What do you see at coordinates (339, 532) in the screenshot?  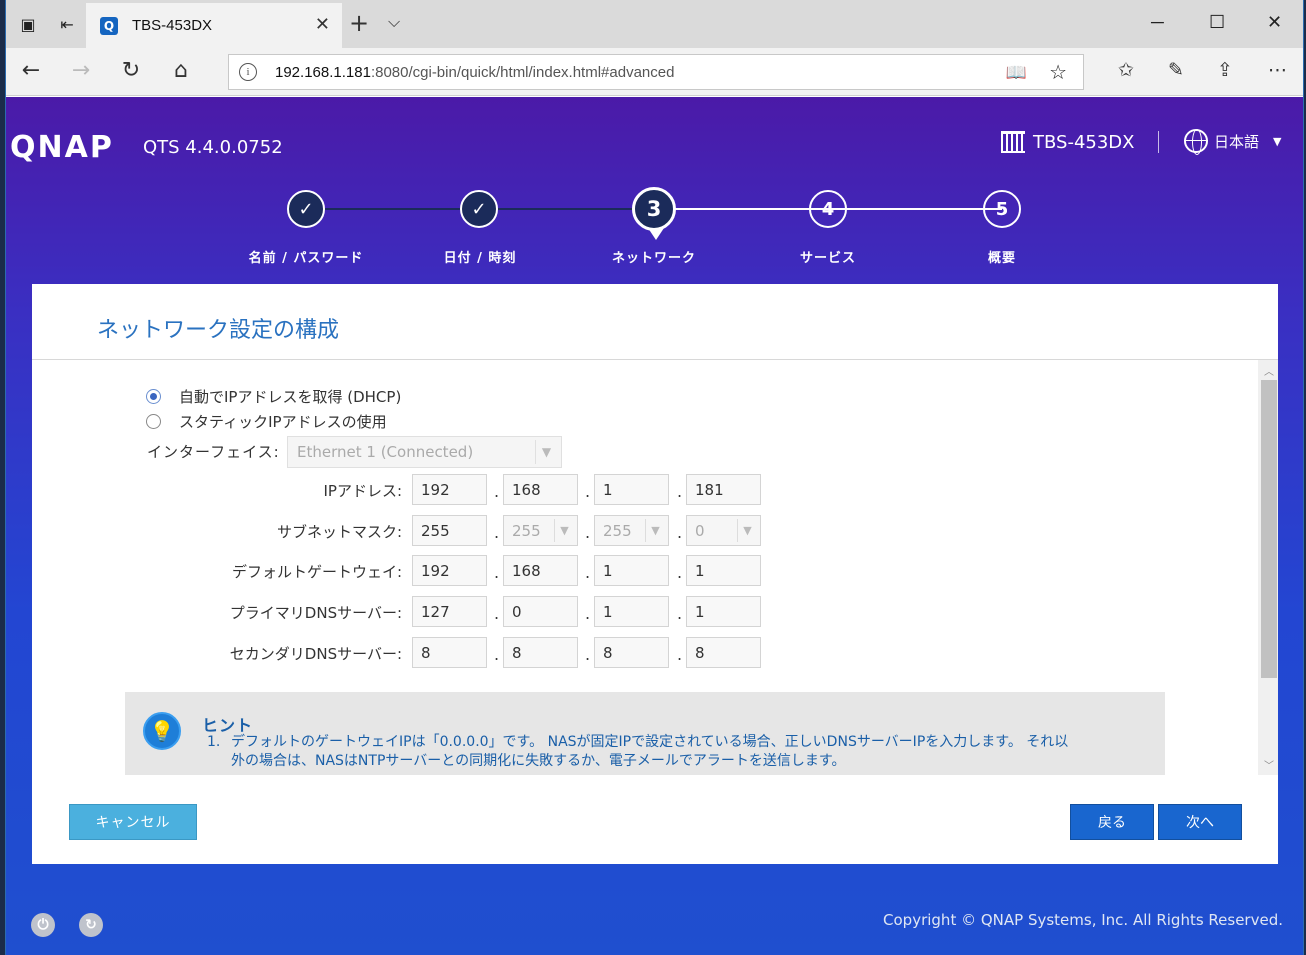 I see `subnet-mask-label: サブネットマスク:` at bounding box center [339, 532].